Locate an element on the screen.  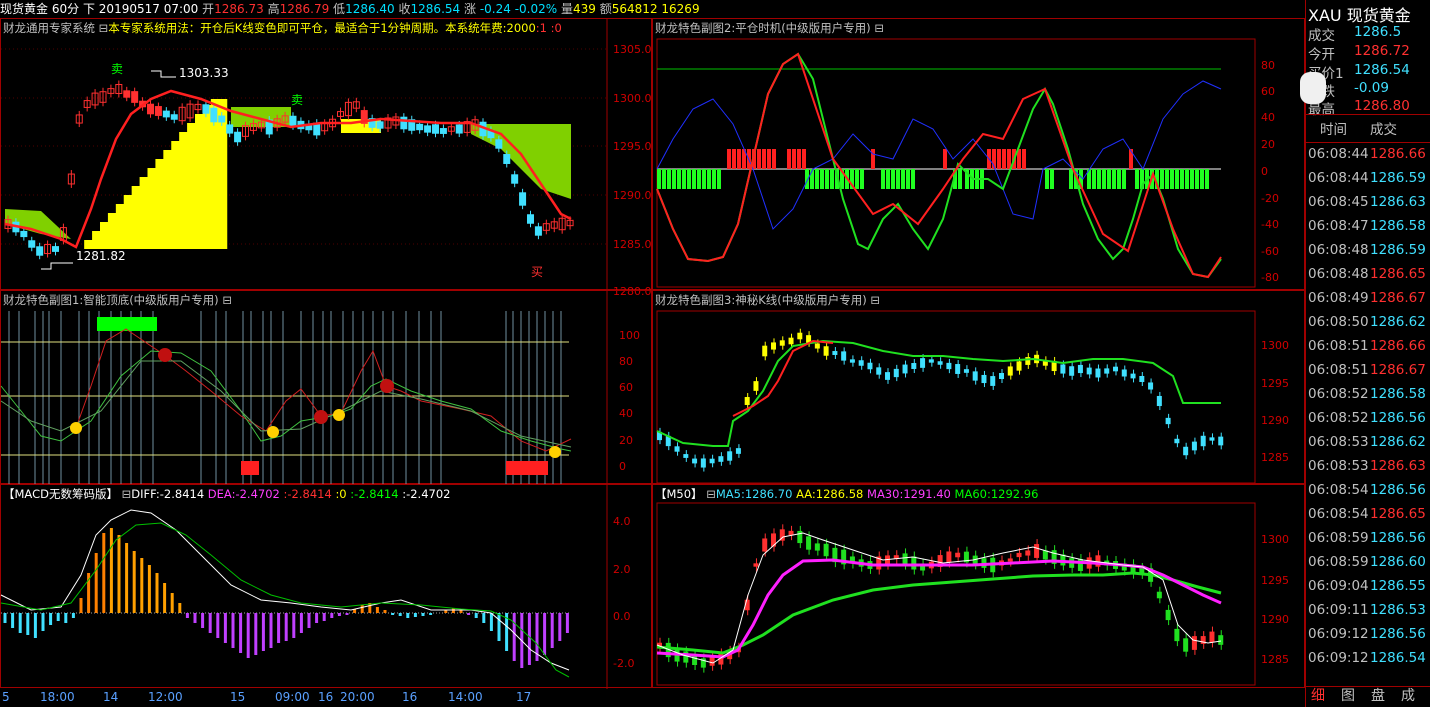
tick-row: 06:08:51 1286.66 is located at coordinates (1368, 350).